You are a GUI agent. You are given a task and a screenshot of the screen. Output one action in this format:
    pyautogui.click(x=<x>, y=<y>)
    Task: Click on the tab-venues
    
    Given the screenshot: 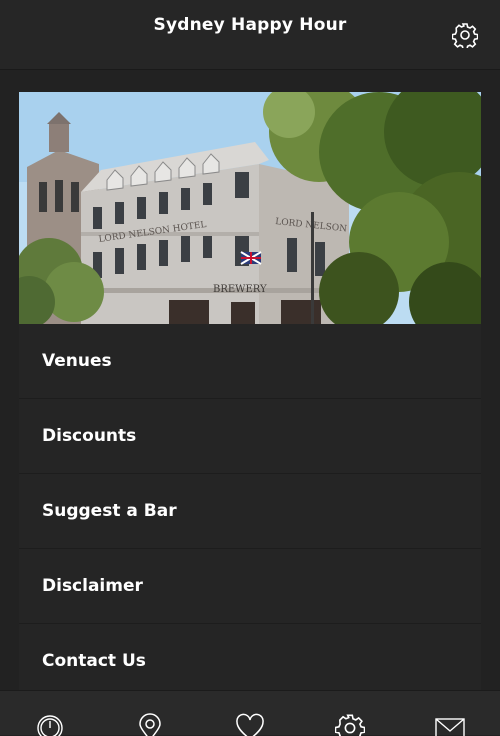 What is the action you would take?
    pyautogui.click(x=50, y=724)
    